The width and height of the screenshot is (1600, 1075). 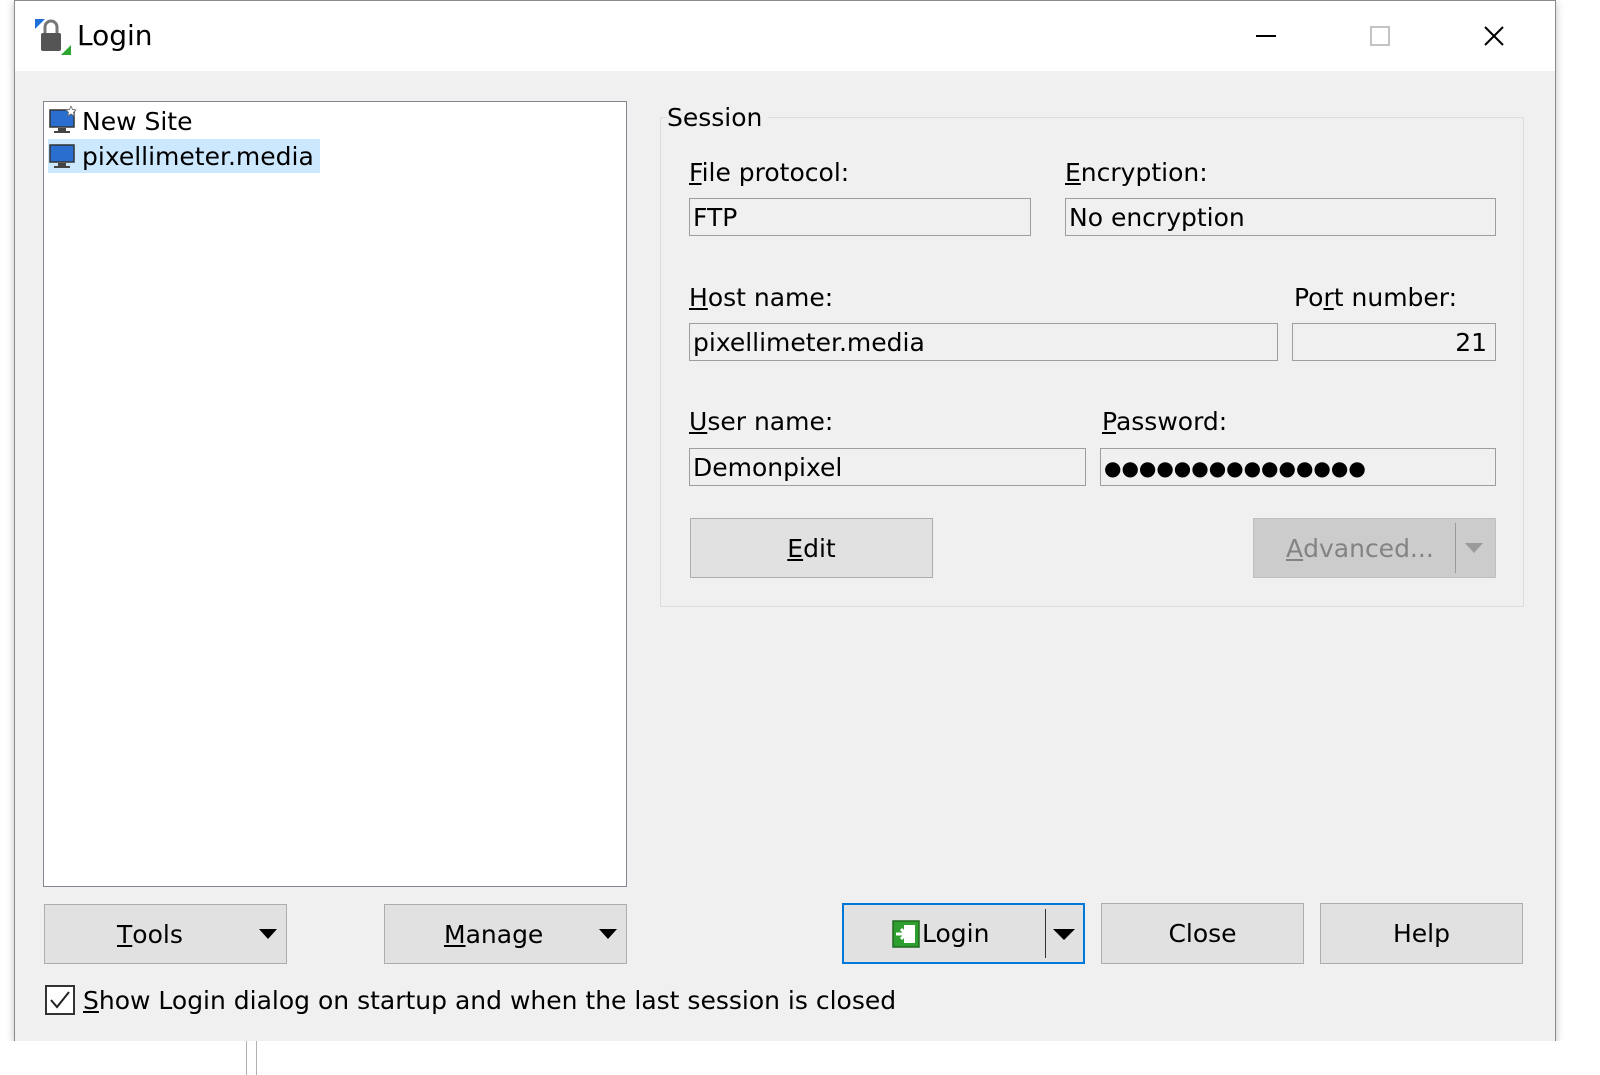 I want to click on access-key: P, so click(x=1109, y=421).